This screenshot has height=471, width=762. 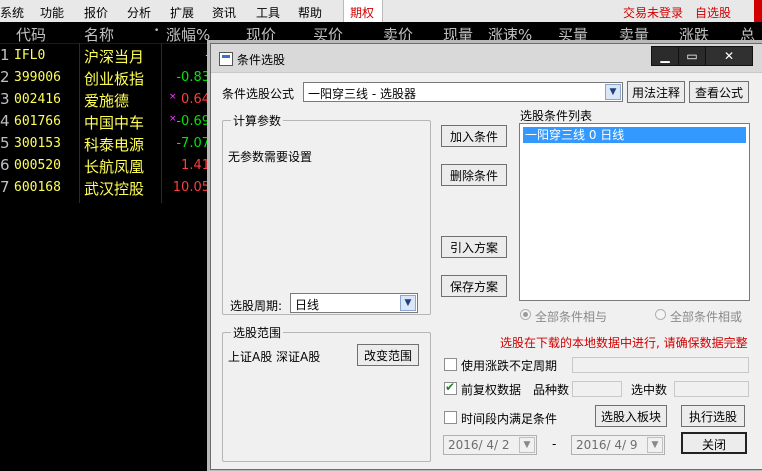 What do you see at coordinates (486, 58) in the screenshot?
I see `dialog-titlebar: 条件选股 ▁ ▭ ✕` at bounding box center [486, 58].